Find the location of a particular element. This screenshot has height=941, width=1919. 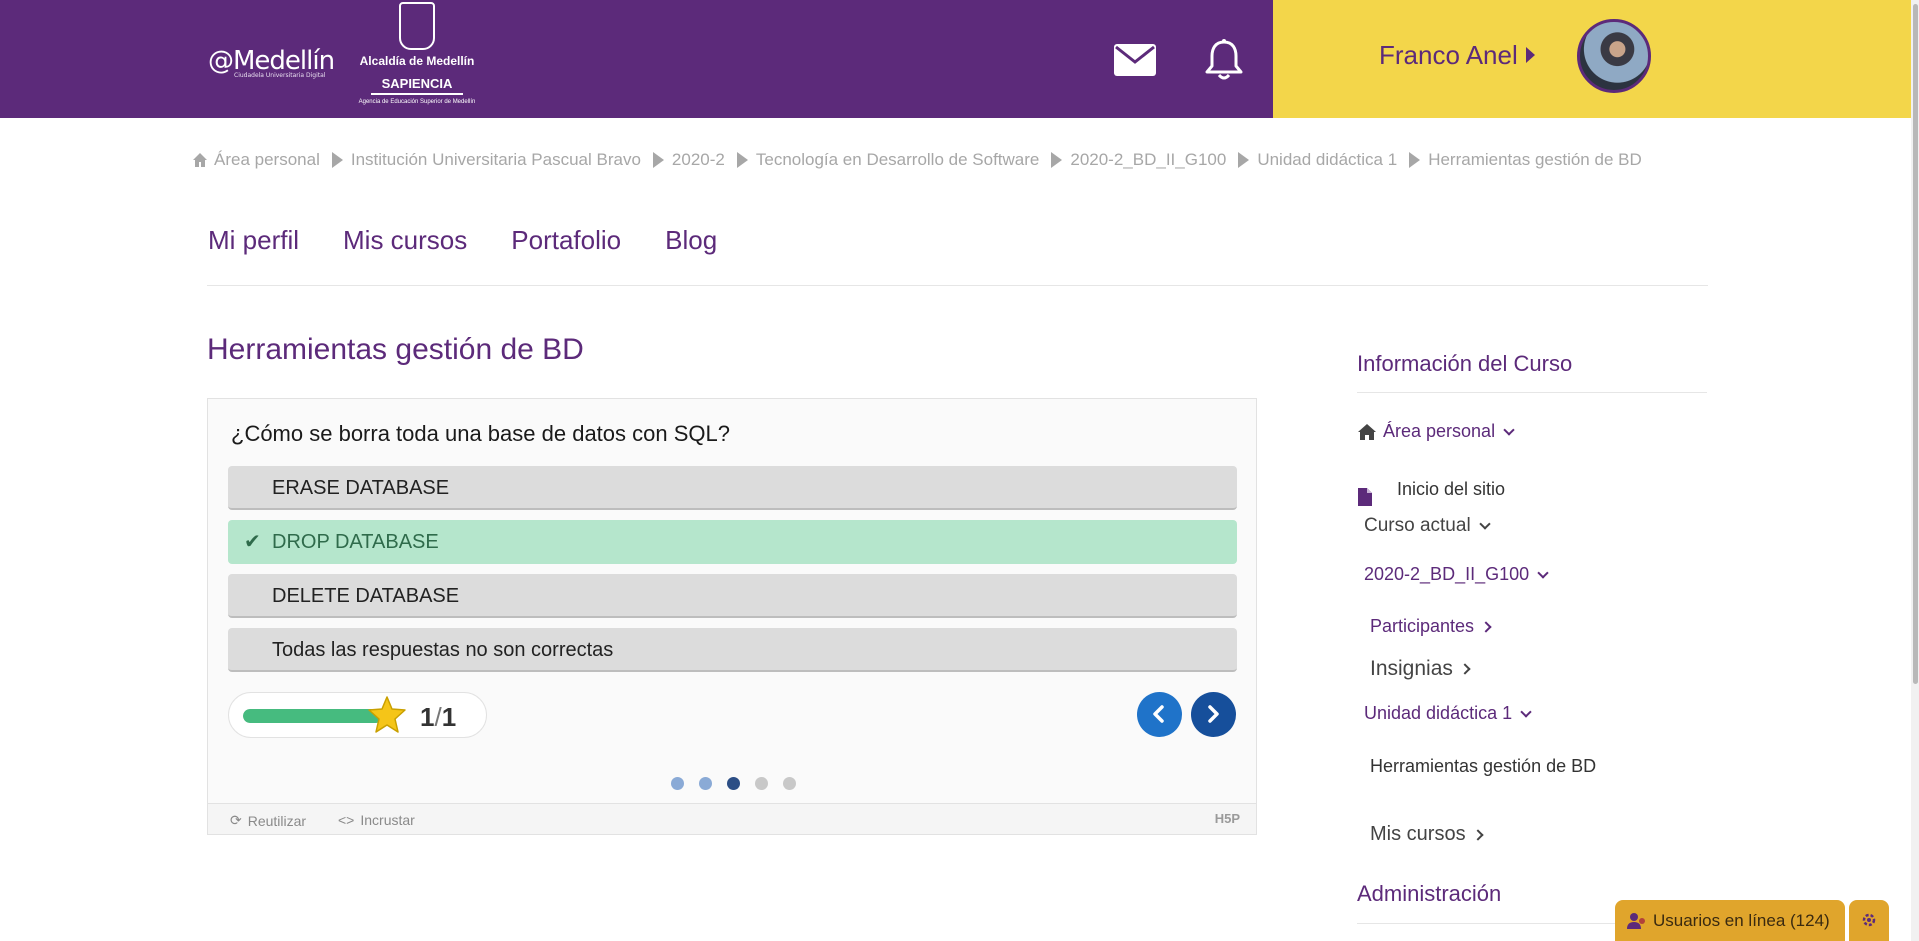

embed-label: Incrustar is located at coordinates (387, 820).